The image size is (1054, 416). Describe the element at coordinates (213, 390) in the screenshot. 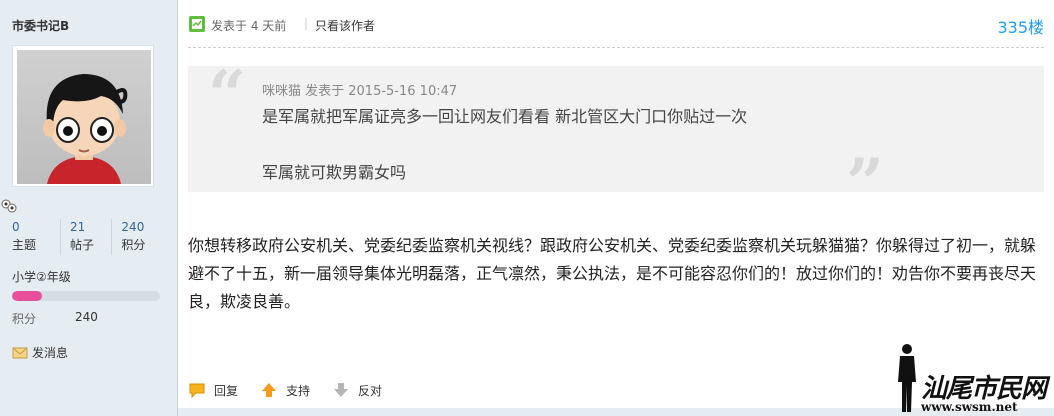

I see `reply-button: 回复` at that location.